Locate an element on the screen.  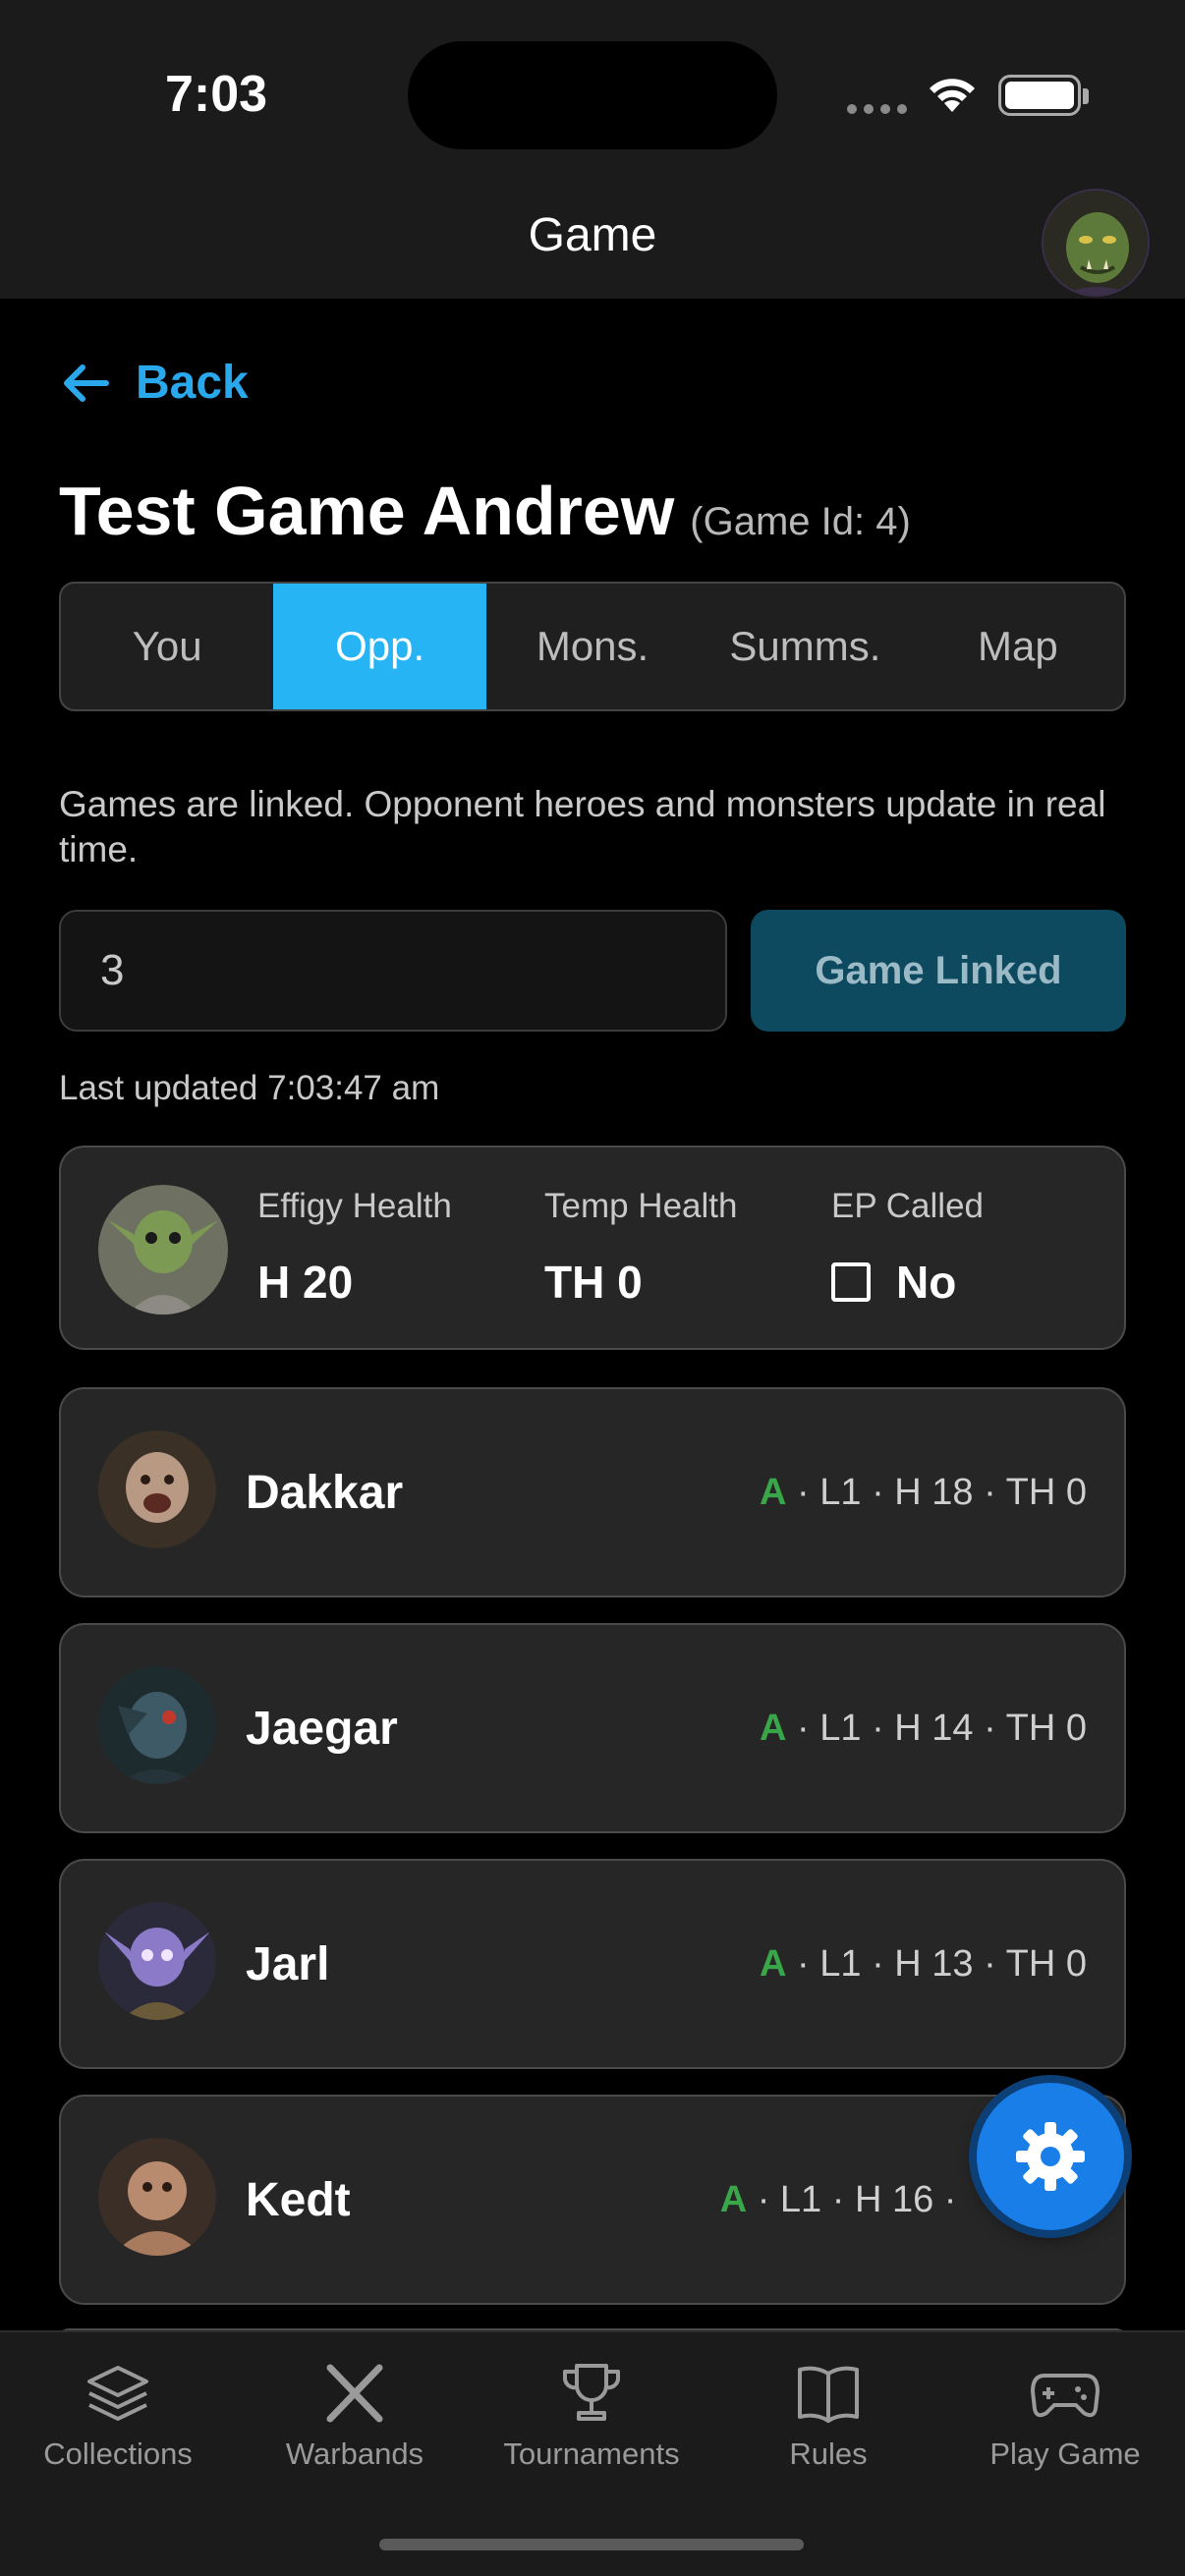
game-id: (Game Id: 4) is located at coordinates (801, 521).